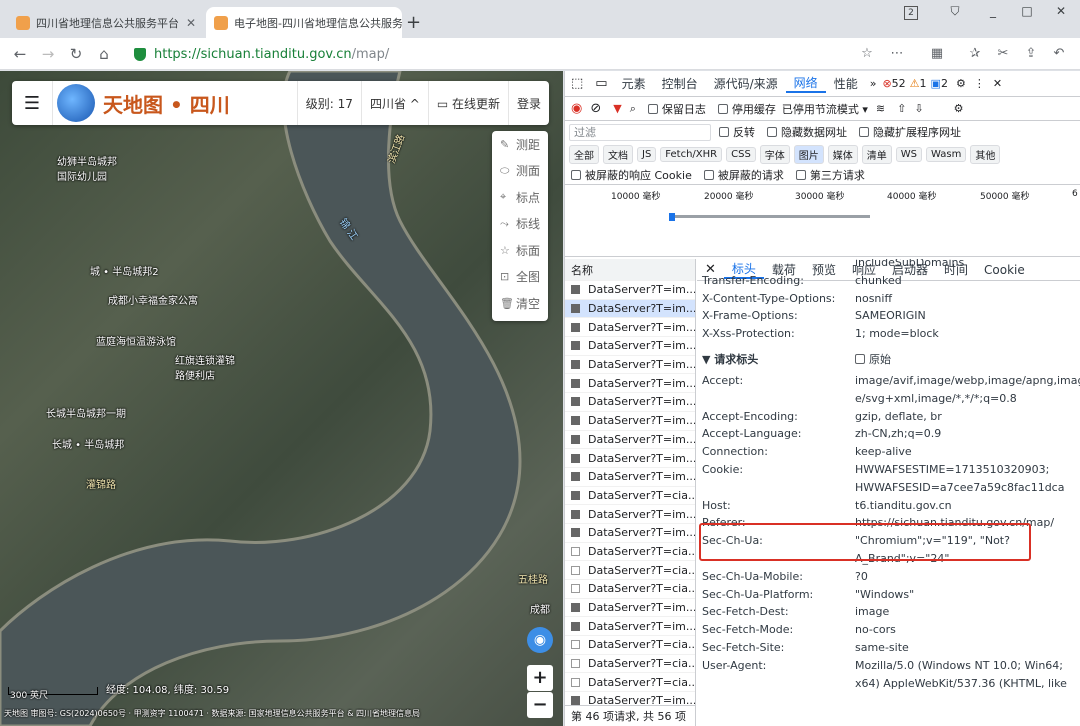 The height and width of the screenshot is (726, 1080). What do you see at coordinates (611, 108) in the screenshot?
I see `filter-icon: ▼` at bounding box center [611, 108].